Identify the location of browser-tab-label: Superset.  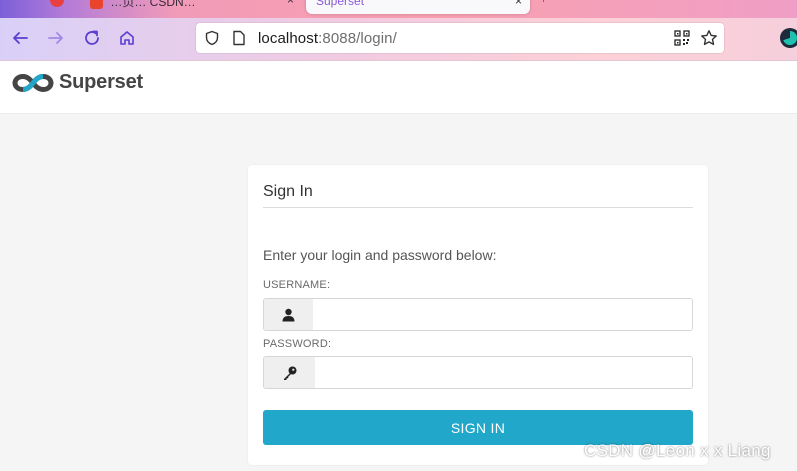
(340, 4).